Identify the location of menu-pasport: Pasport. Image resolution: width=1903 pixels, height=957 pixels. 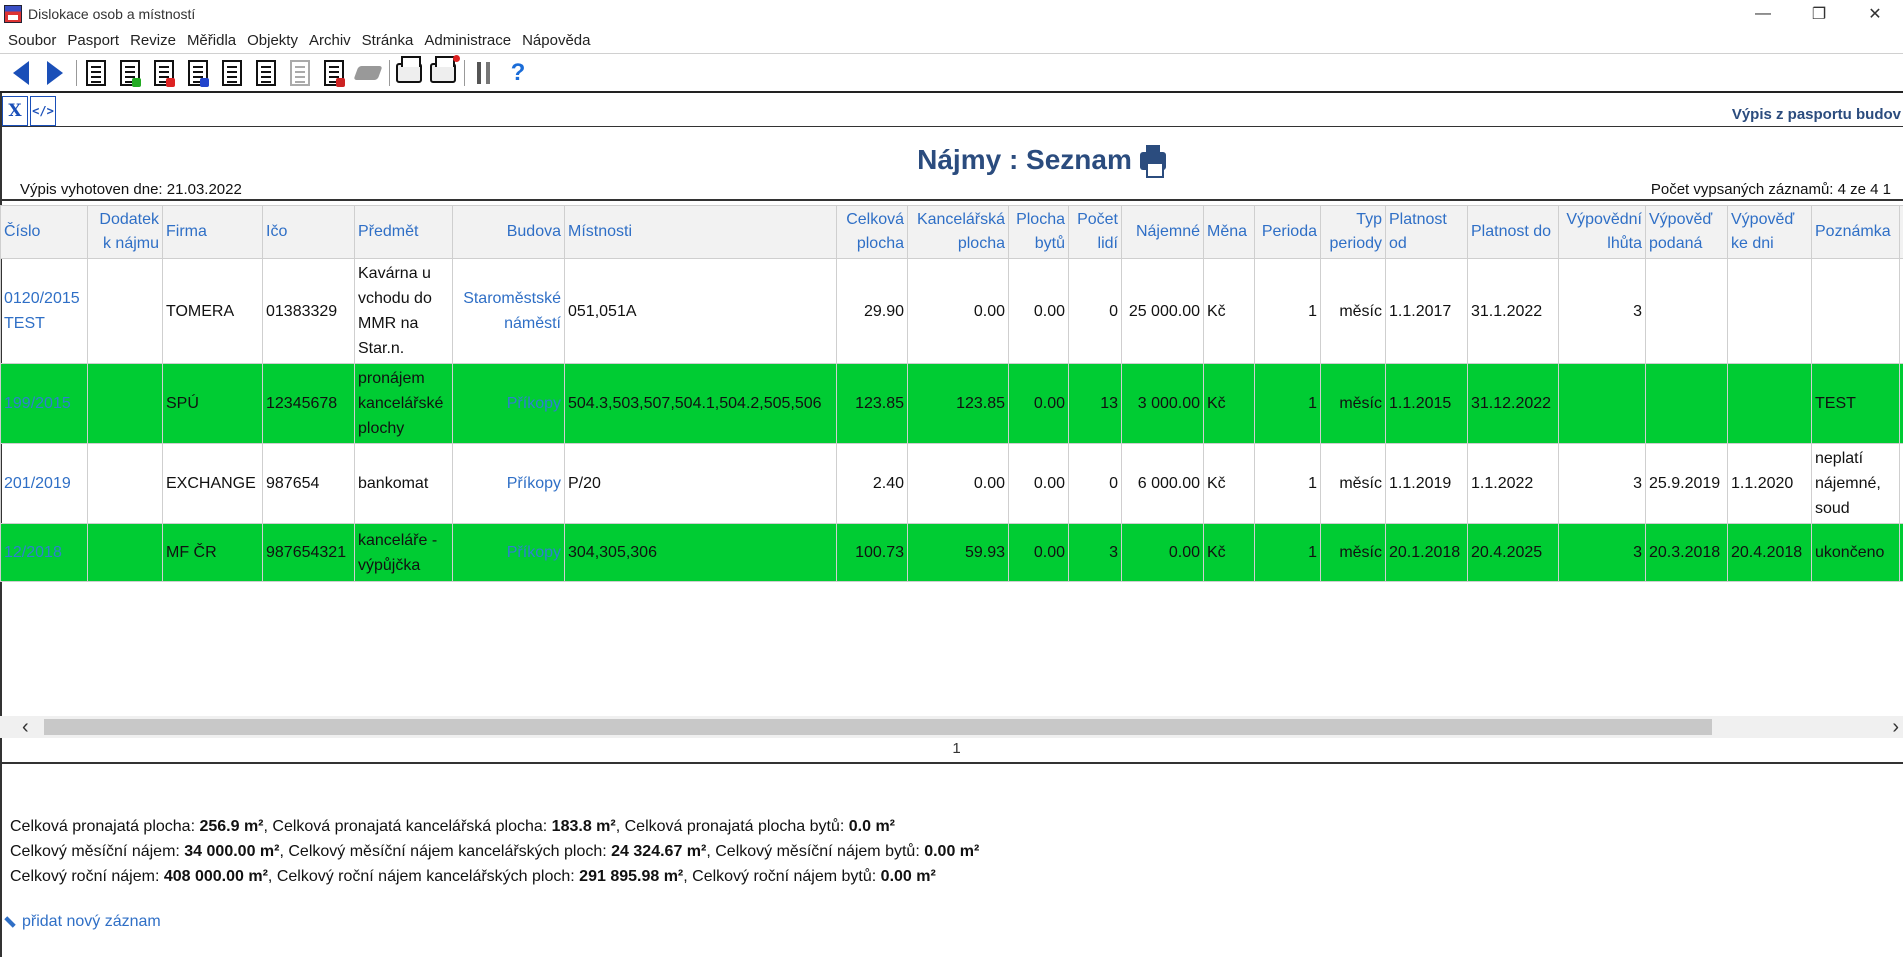
(94, 40).